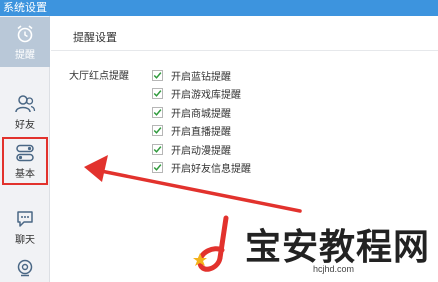 The width and height of the screenshot is (438, 282). I want to click on watermark: 宝安教程网 hcjhd.com, so click(314, 248).